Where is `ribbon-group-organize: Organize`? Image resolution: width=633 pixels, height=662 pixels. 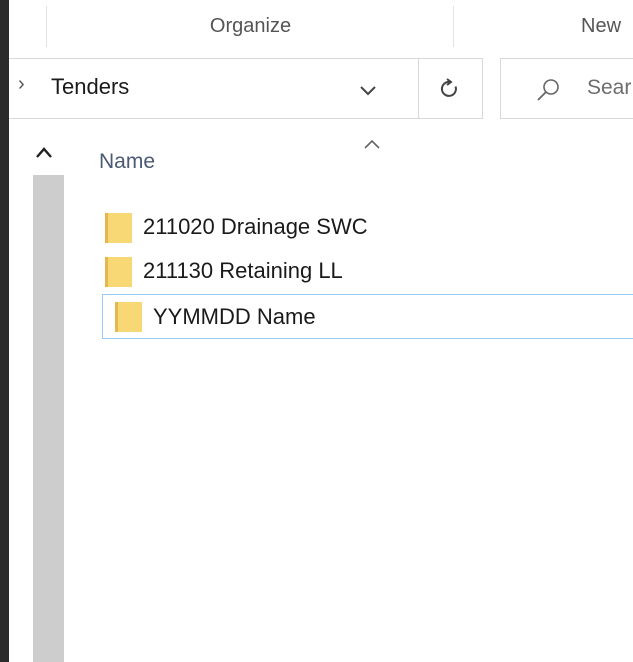
ribbon-group-organize: Organize is located at coordinates (250, 26).